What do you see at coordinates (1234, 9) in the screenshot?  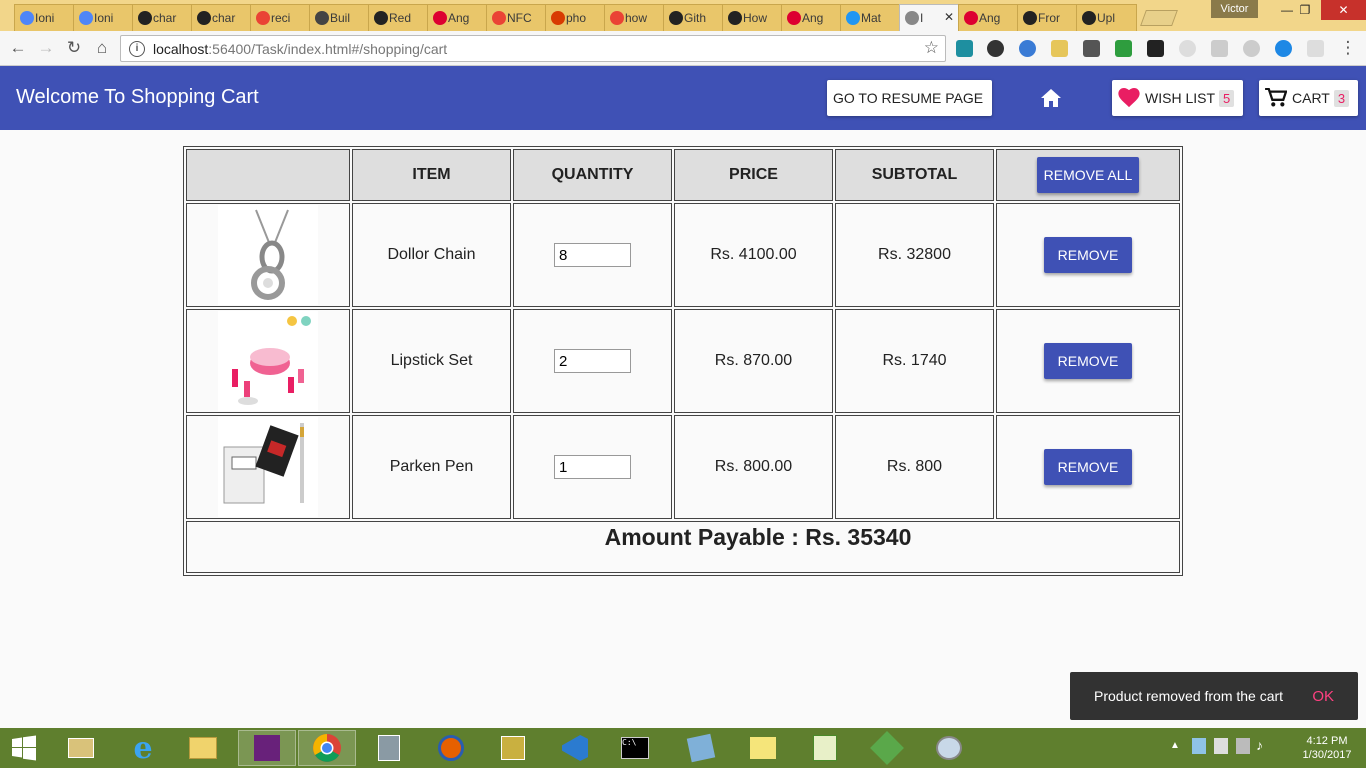 I see `profile-button: Victor` at bounding box center [1234, 9].